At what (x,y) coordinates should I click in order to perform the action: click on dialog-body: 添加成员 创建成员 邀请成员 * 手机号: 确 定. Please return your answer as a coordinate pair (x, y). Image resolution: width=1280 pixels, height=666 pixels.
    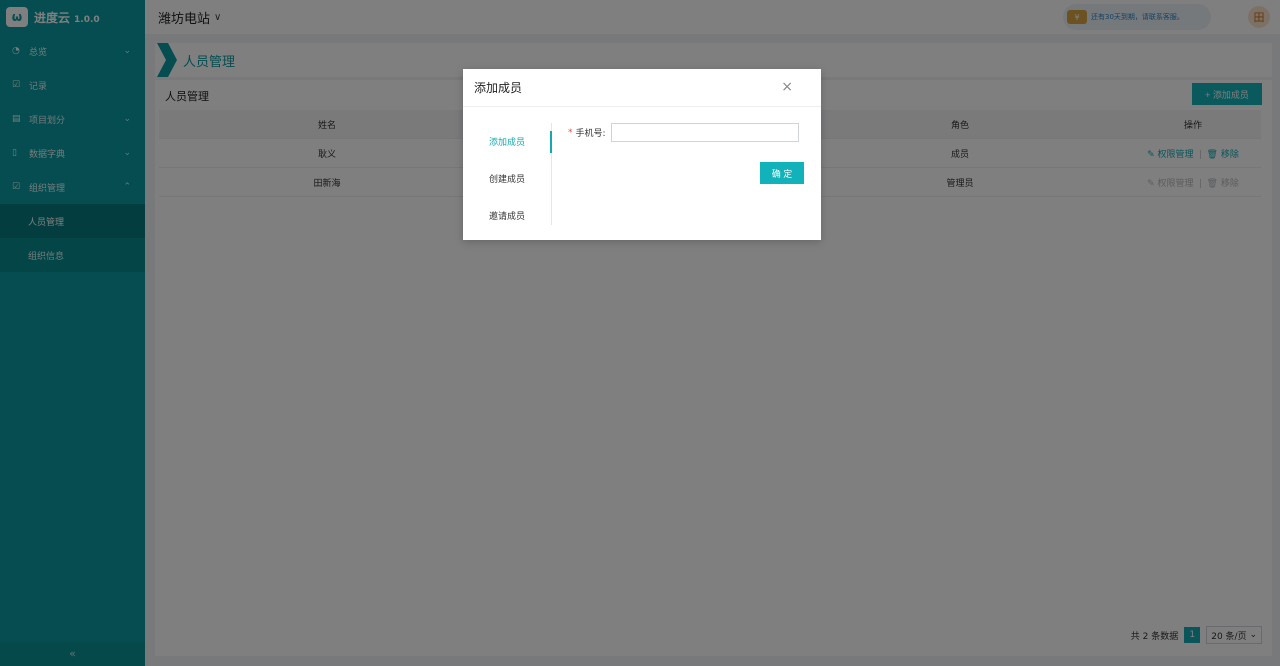
    Looking at the image, I should click on (642, 173).